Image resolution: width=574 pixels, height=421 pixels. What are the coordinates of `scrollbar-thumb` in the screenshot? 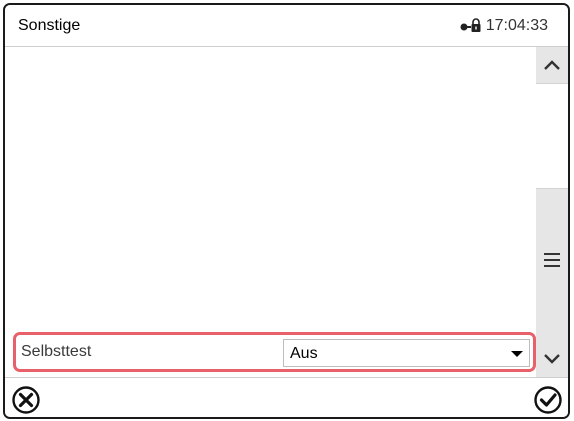 It's located at (552, 136).